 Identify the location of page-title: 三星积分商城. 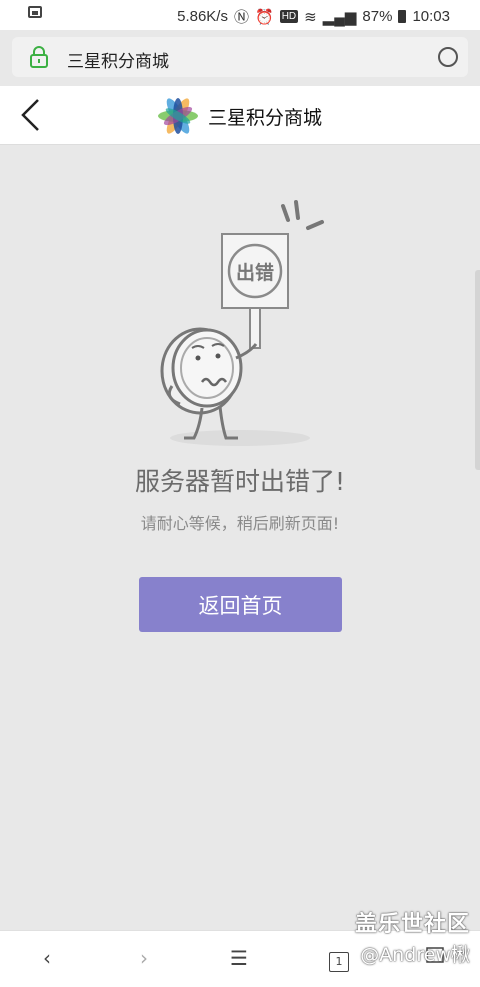
(265, 117).